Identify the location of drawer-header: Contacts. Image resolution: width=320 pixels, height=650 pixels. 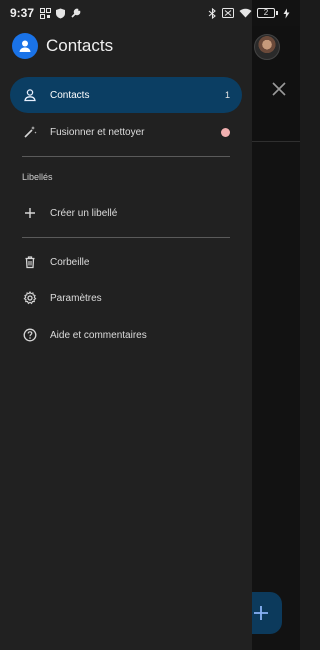
(62, 46).